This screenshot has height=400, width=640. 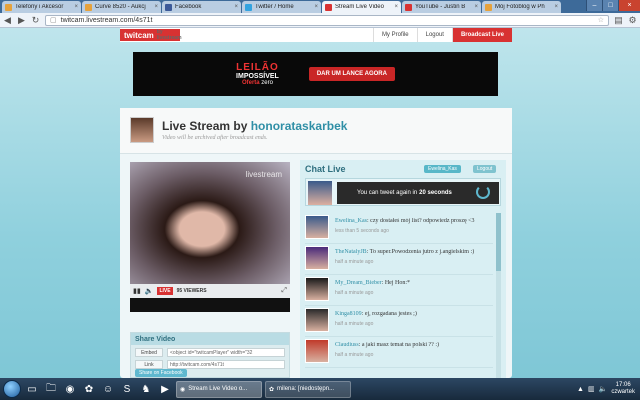 I want to click on forward-icon: ▶, so click(x=21, y=20).